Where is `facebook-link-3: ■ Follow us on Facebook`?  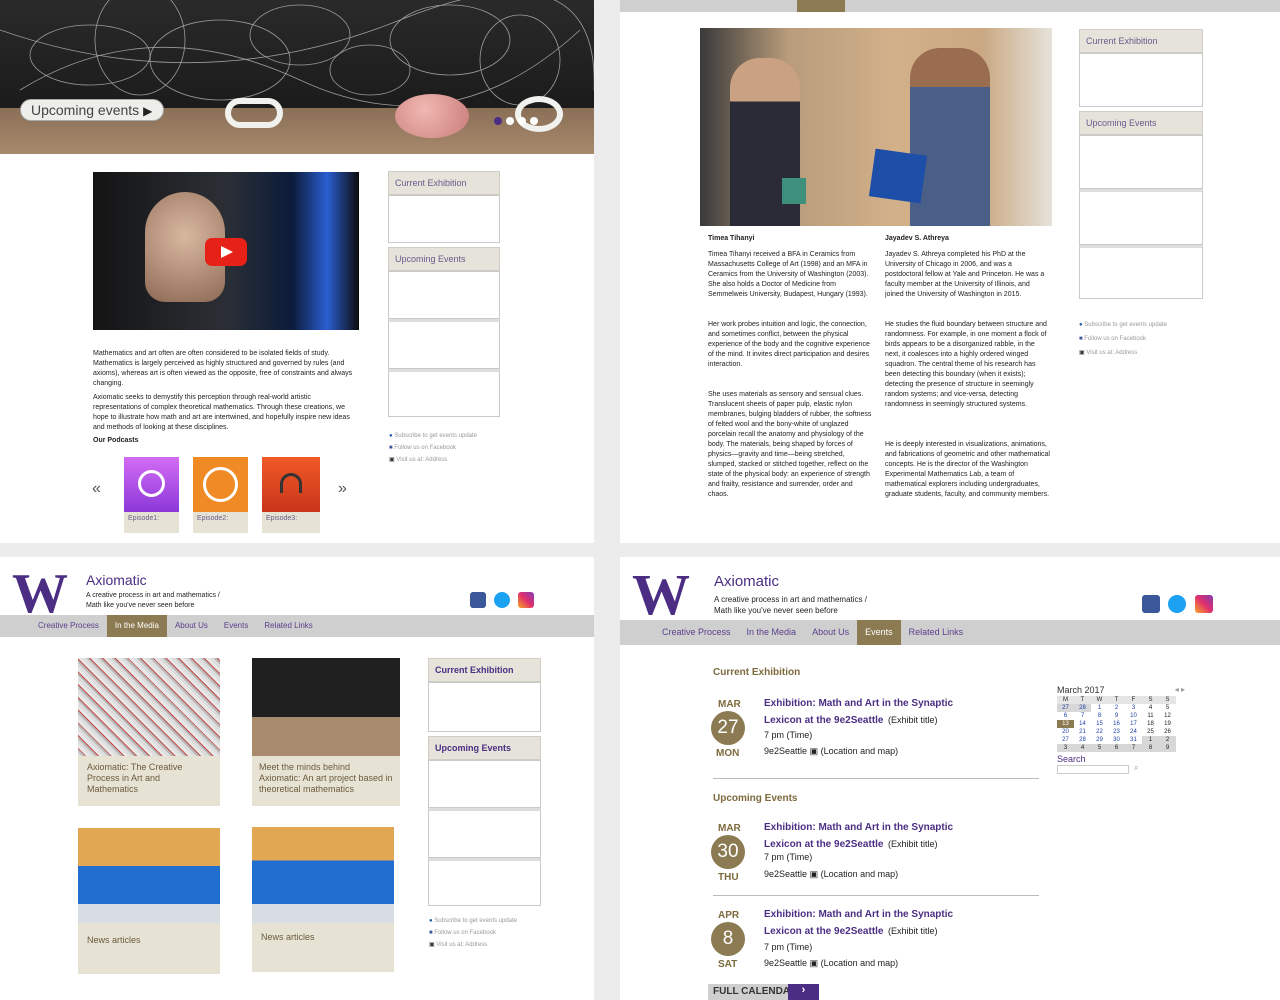 facebook-link-3: ■ Follow us on Facebook is located at coordinates (473, 933).